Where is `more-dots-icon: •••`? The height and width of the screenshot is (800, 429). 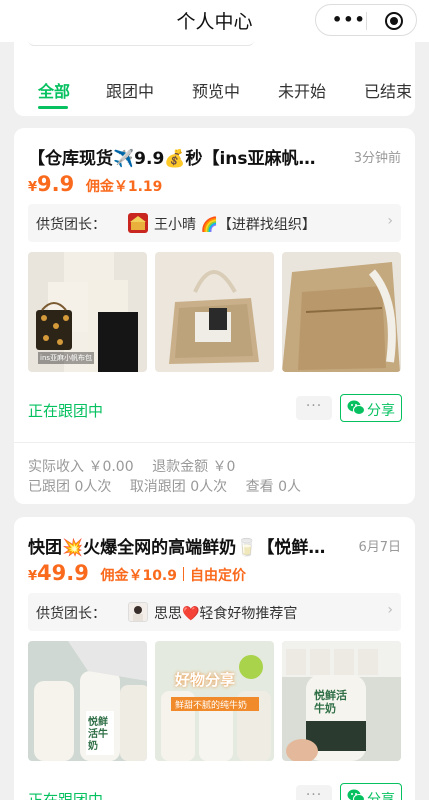 more-dots-icon: ••• is located at coordinates (349, 20).